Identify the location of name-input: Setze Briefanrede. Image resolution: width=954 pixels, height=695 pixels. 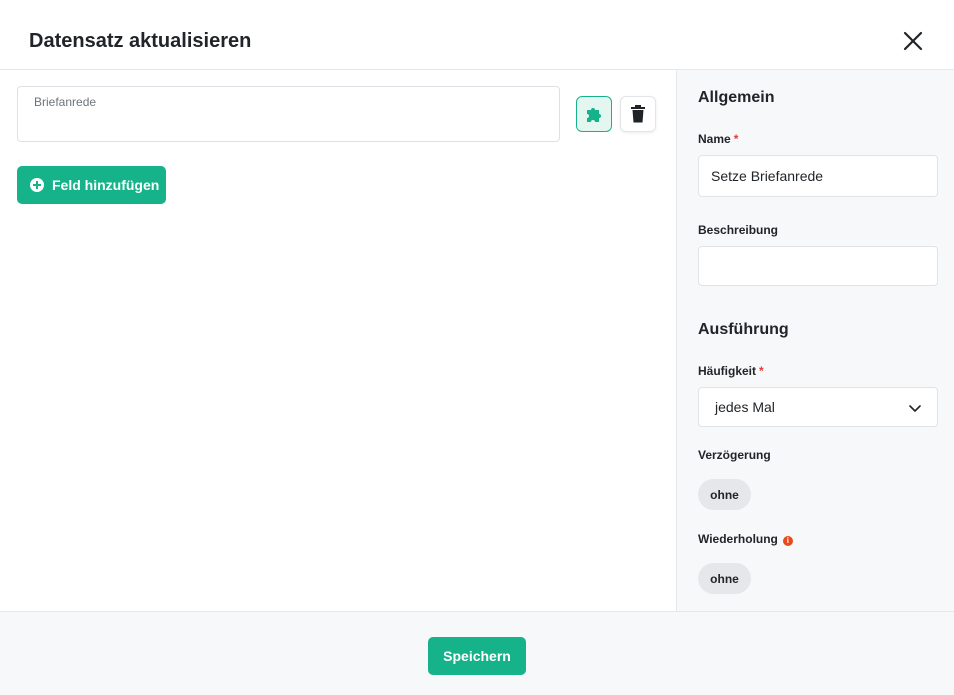
(818, 176).